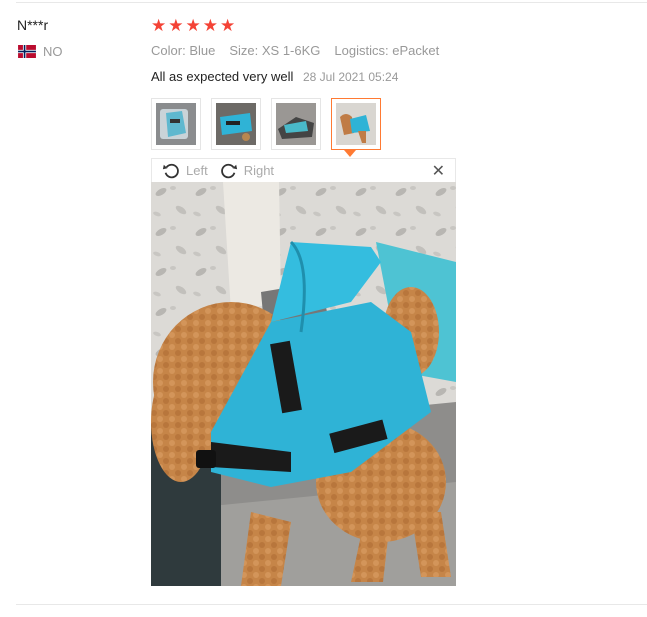 The height and width of the screenshot is (617, 647). I want to click on thumbnail-4-selected, so click(356, 124).